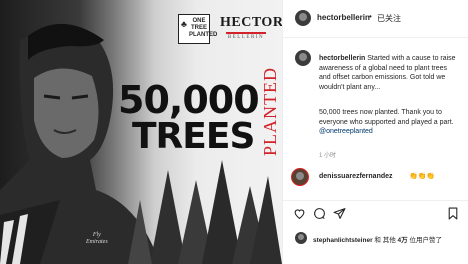  Describe the element at coordinates (199, 21) in the screenshot. I see `logo-line: ONE` at that location.